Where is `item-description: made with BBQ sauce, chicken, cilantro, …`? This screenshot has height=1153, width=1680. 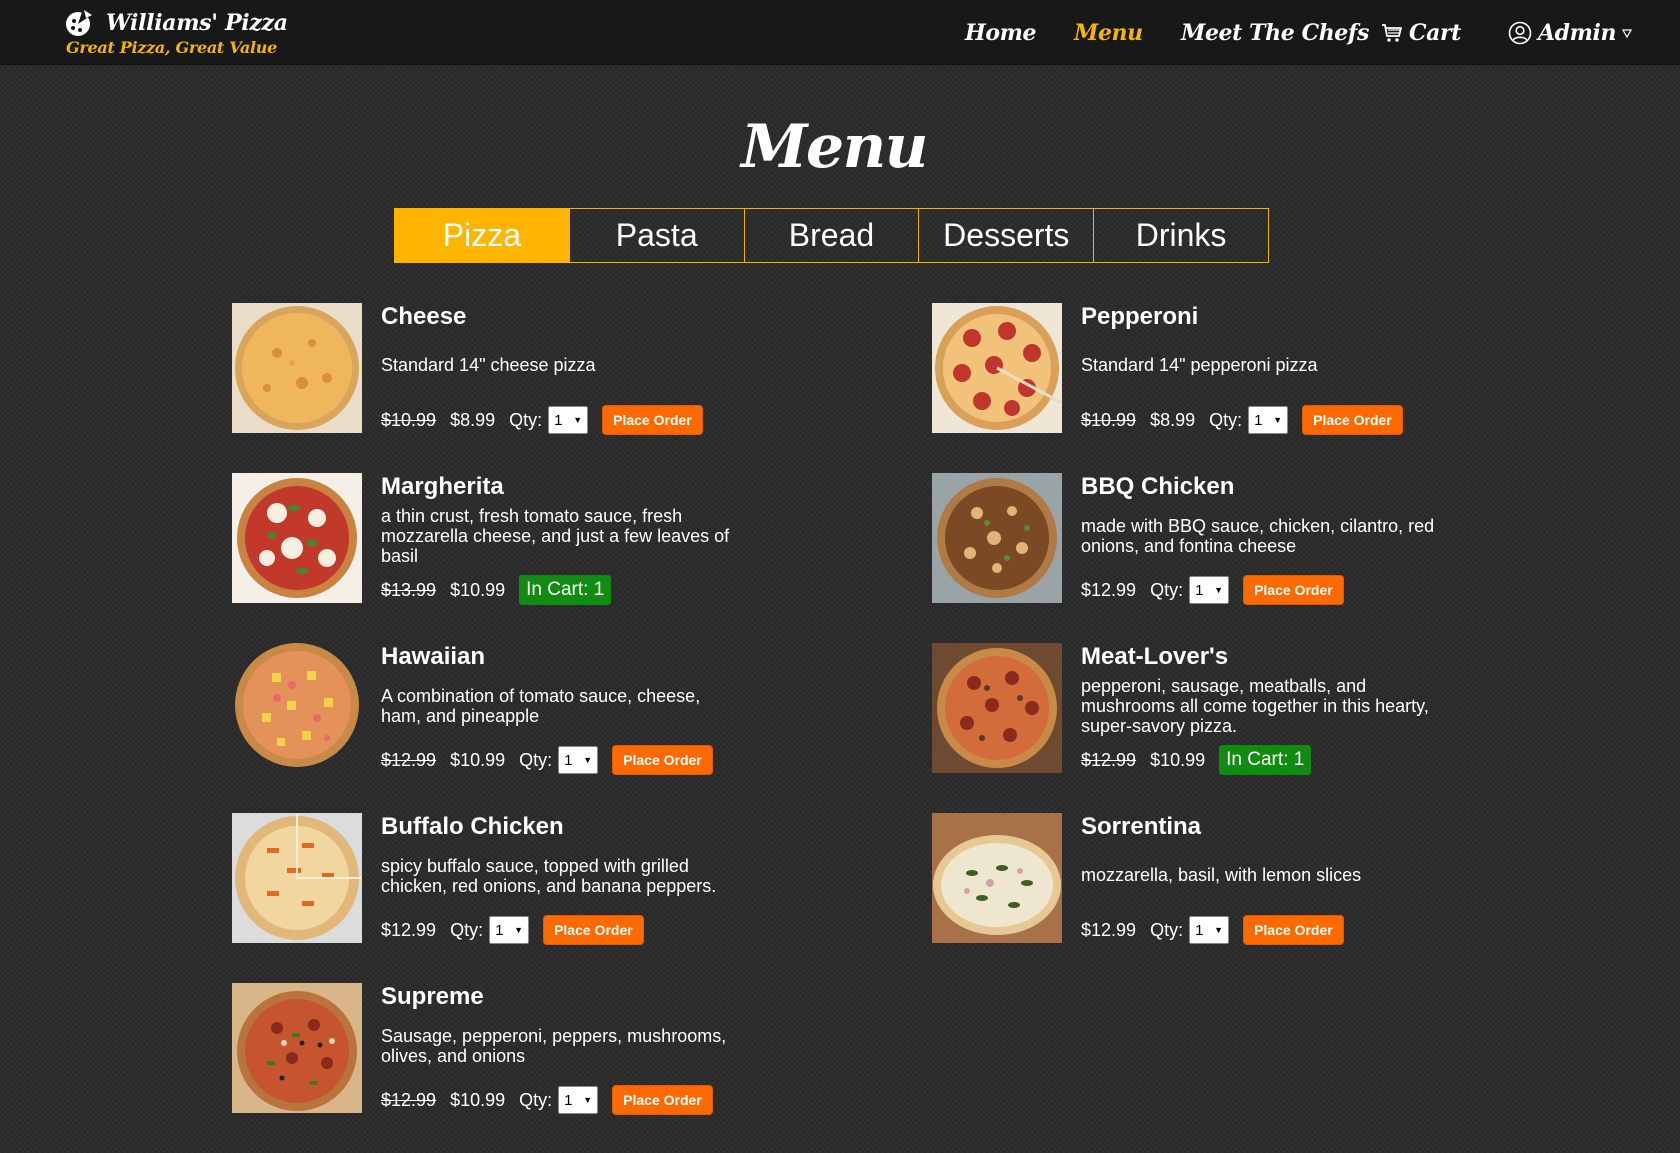
item-description: made with BBQ sauce, chicken, cilantro, … is located at coordinates (1258, 536).